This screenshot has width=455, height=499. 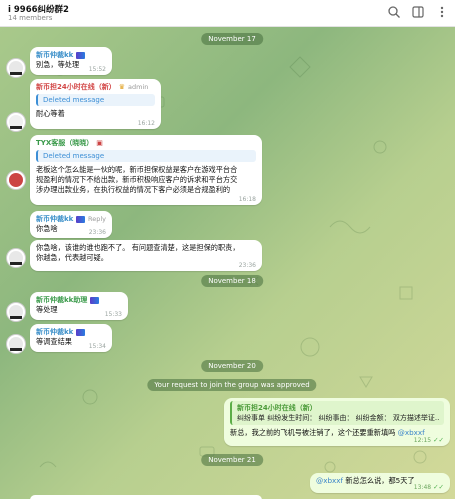 I want to click on message-time: 15:34, so click(x=97, y=346).